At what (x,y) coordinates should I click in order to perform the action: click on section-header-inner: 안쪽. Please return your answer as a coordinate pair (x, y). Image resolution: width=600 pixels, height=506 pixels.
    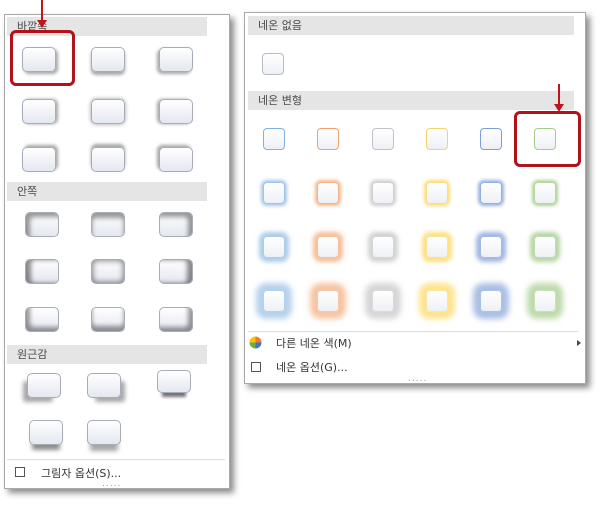
    Looking at the image, I should click on (107, 191).